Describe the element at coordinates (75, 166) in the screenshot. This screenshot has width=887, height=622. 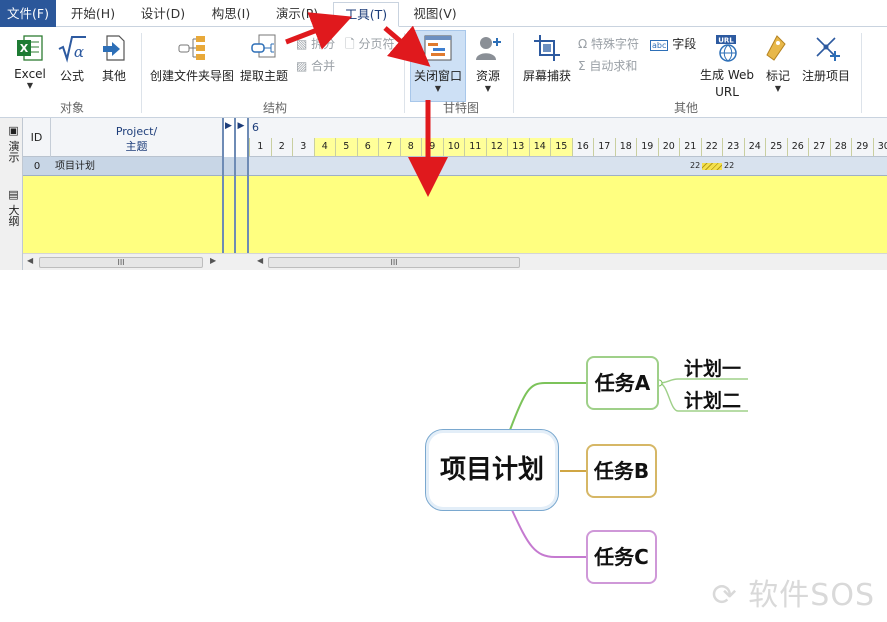
I see `row-task-name: 项目计划` at that location.